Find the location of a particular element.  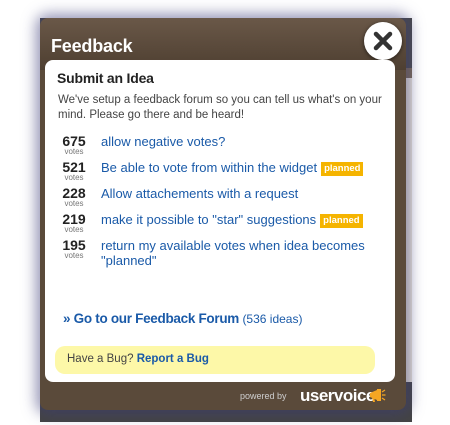

idea-link: allow negative votes? is located at coordinates (163, 141).